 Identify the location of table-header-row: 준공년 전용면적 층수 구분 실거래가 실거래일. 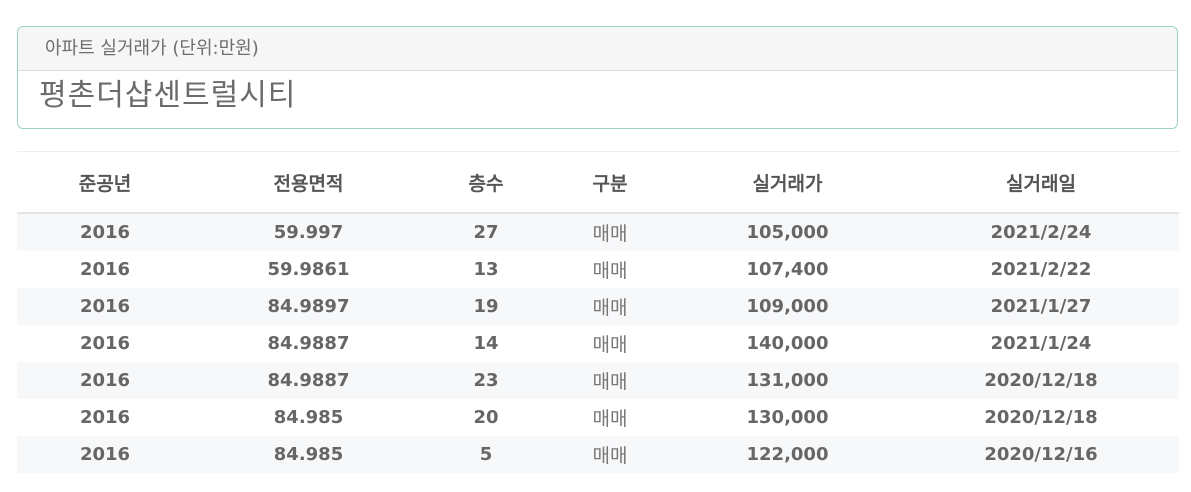
(598, 182).